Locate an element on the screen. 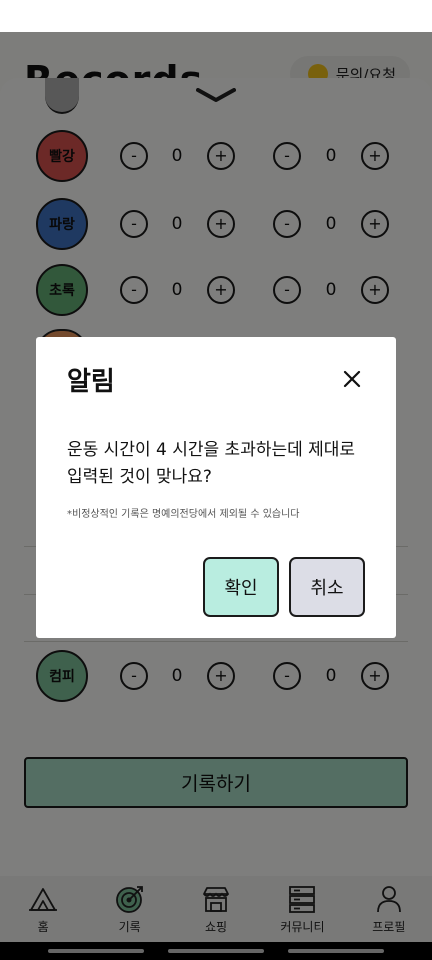 The height and width of the screenshot is (960, 432). close-icon is located at coordinates (352, 379).